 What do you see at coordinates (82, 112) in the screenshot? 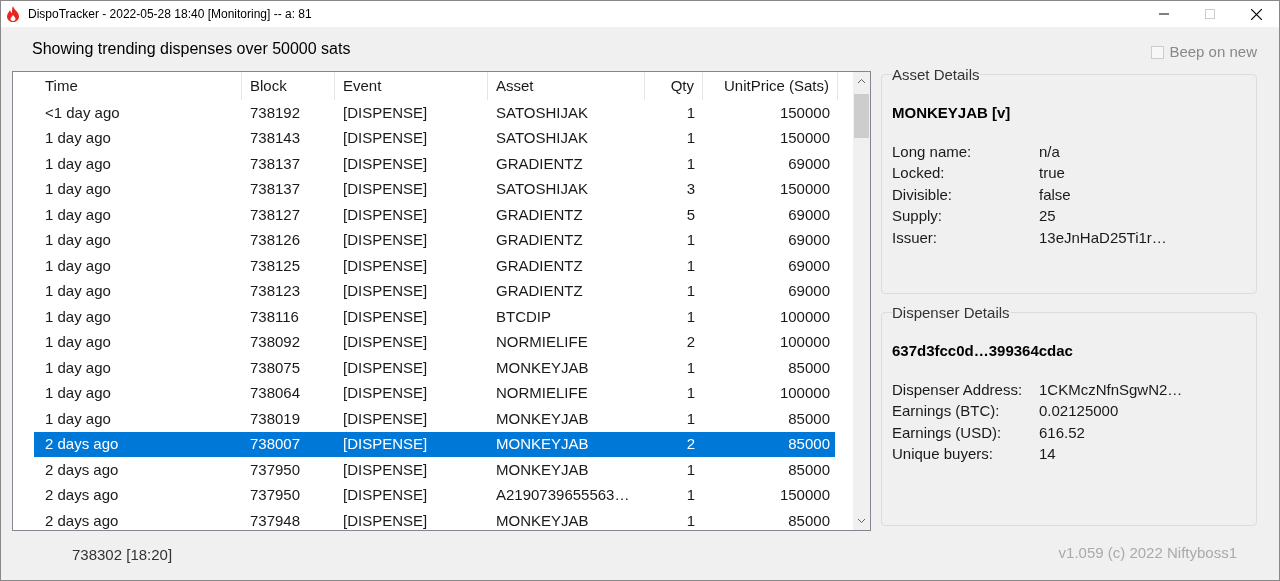
I see `table-cell-text: <1 day ago` at bounding box center [82, 112].